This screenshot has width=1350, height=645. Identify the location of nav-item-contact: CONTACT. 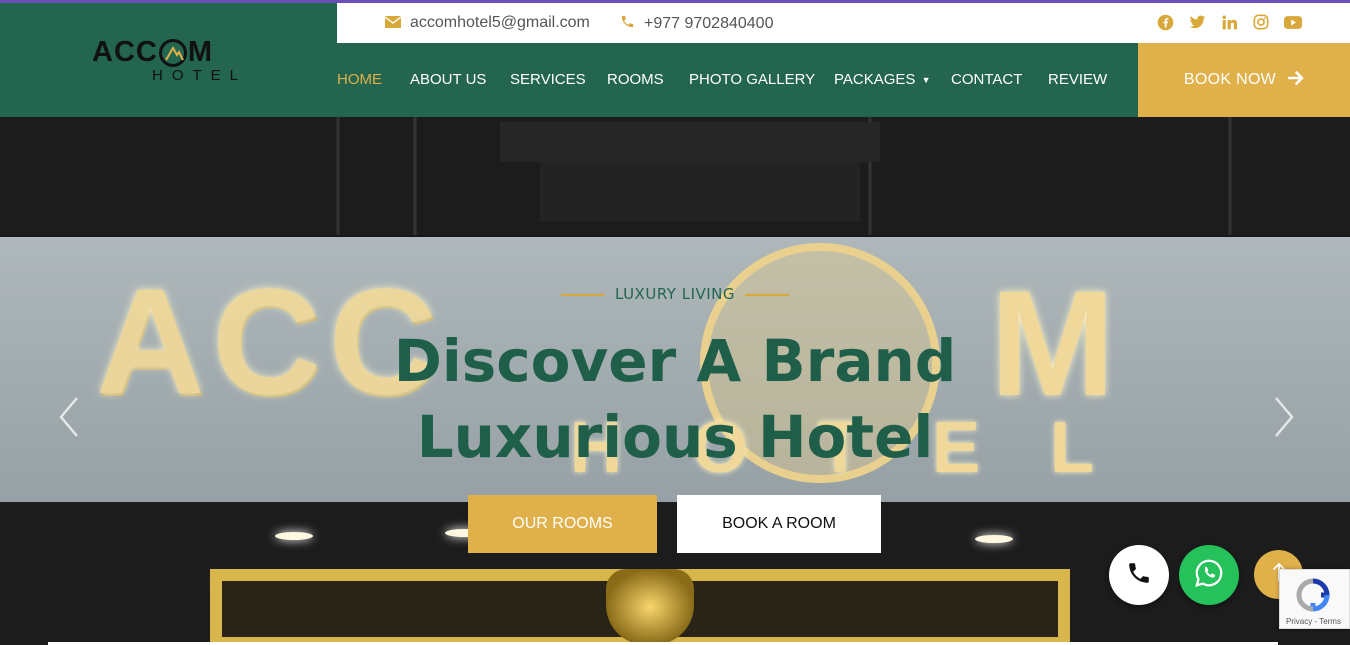
(986, 79).